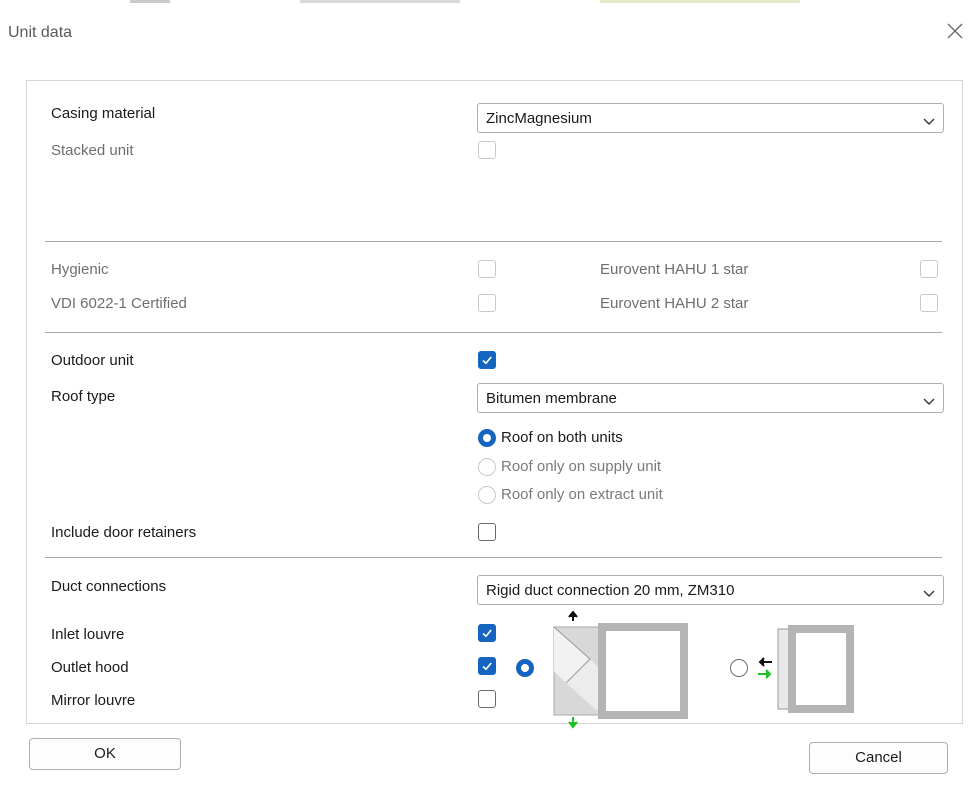 The height and width of the screenshot is (807, 970). Describe the element at coordinates (487, 150) in the screenshot. I see `stacked-unit-checkbox` at that location.